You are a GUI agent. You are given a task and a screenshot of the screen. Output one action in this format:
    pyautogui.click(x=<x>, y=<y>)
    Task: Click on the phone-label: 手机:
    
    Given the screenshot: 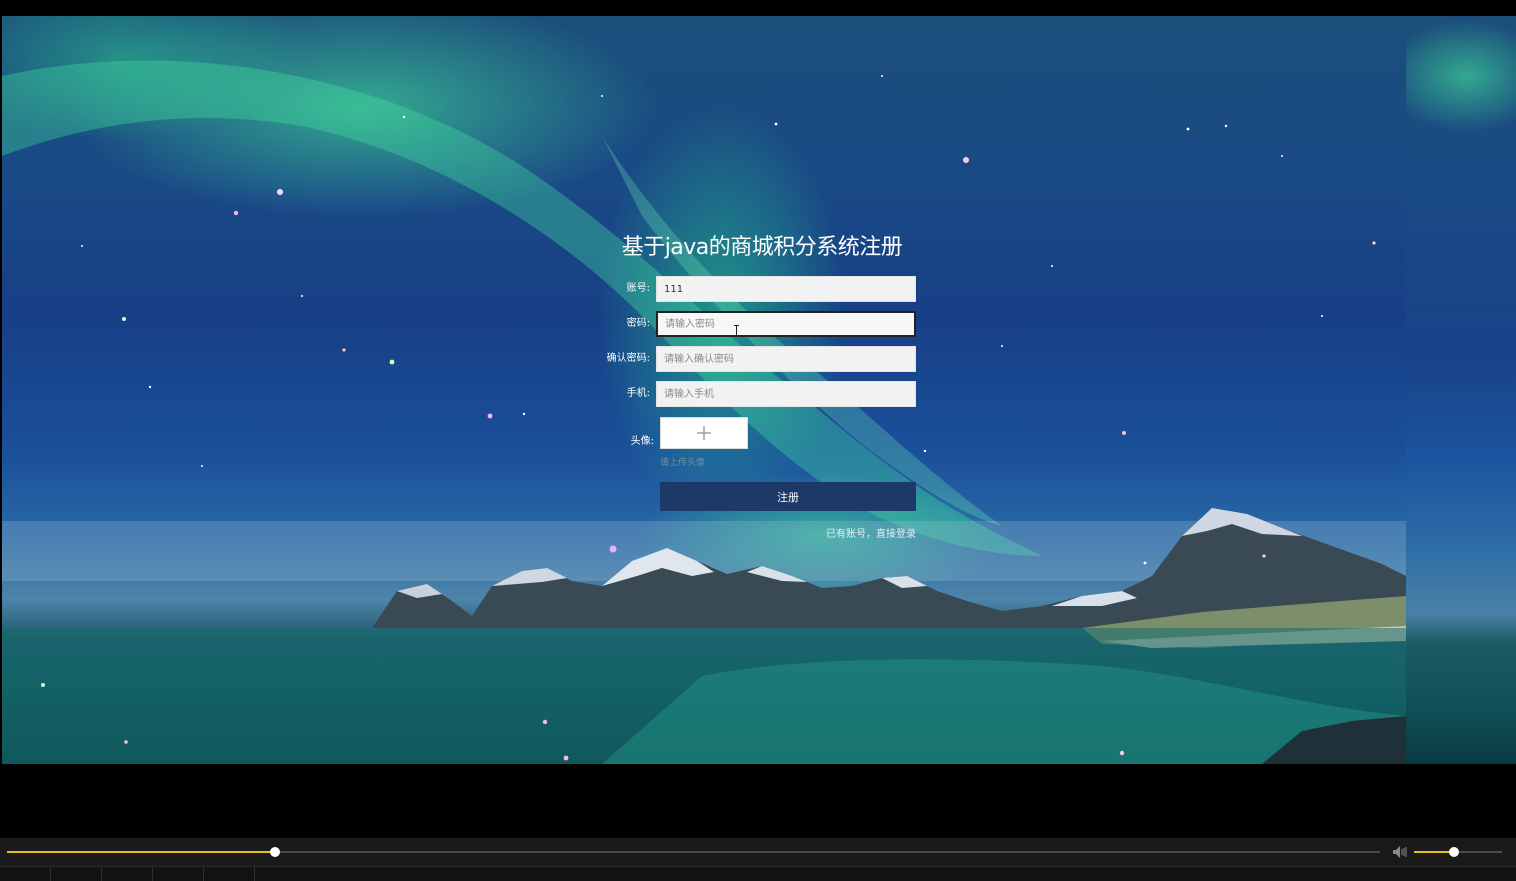 What is the action you would take?
    pyautogui.click(x=638, y=393)
    